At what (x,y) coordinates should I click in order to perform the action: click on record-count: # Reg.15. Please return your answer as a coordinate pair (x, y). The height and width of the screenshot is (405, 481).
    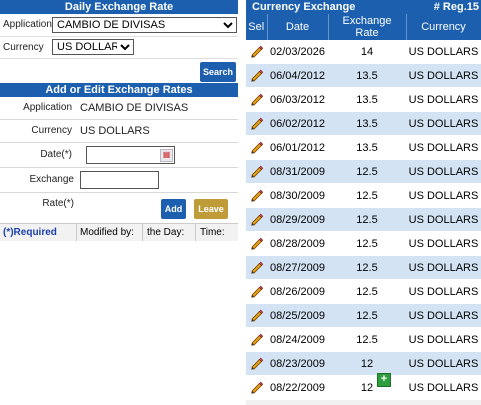
    Looking at the image, I should click on (456, 7).